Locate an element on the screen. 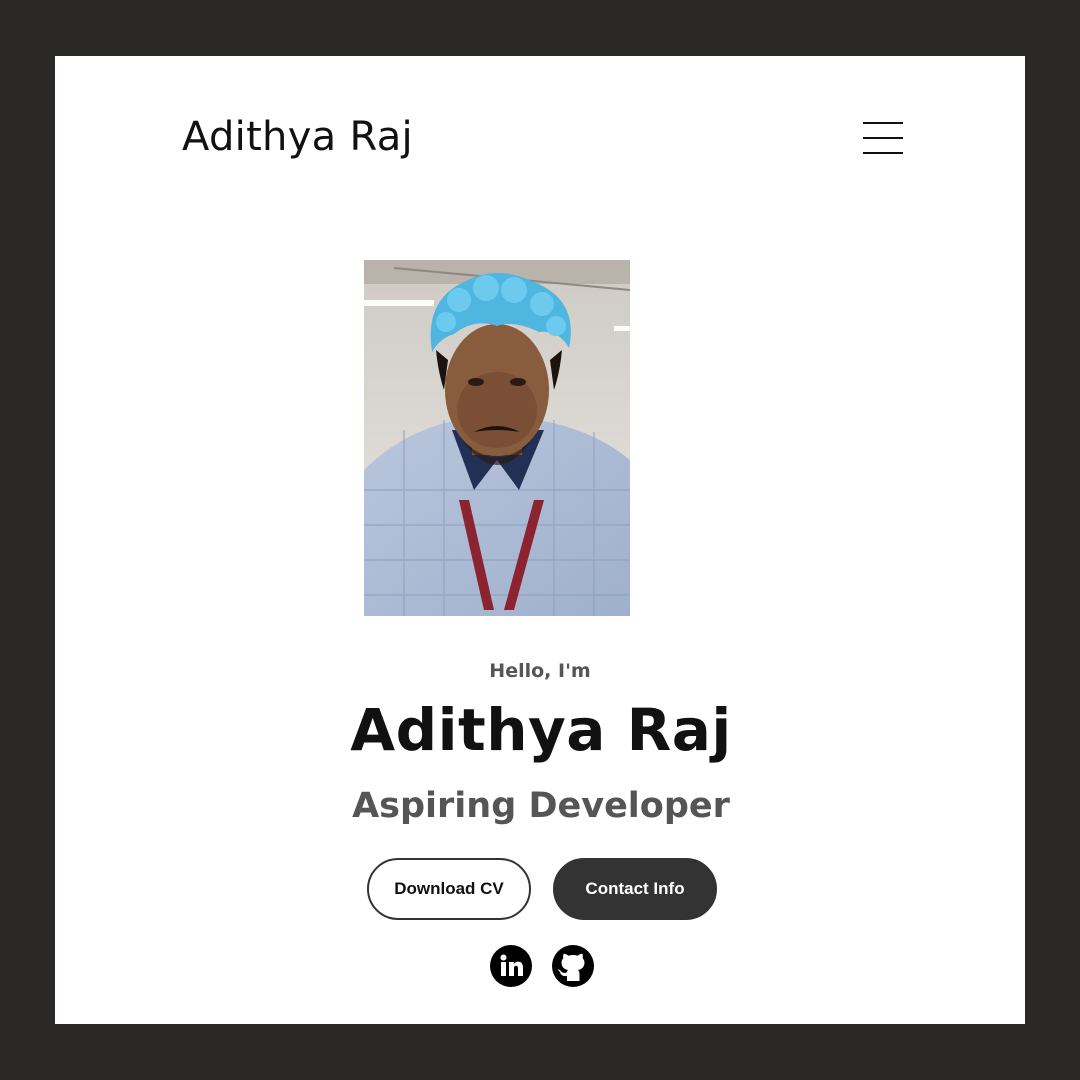  linkedin-icon is located at coordinates (511, 966).